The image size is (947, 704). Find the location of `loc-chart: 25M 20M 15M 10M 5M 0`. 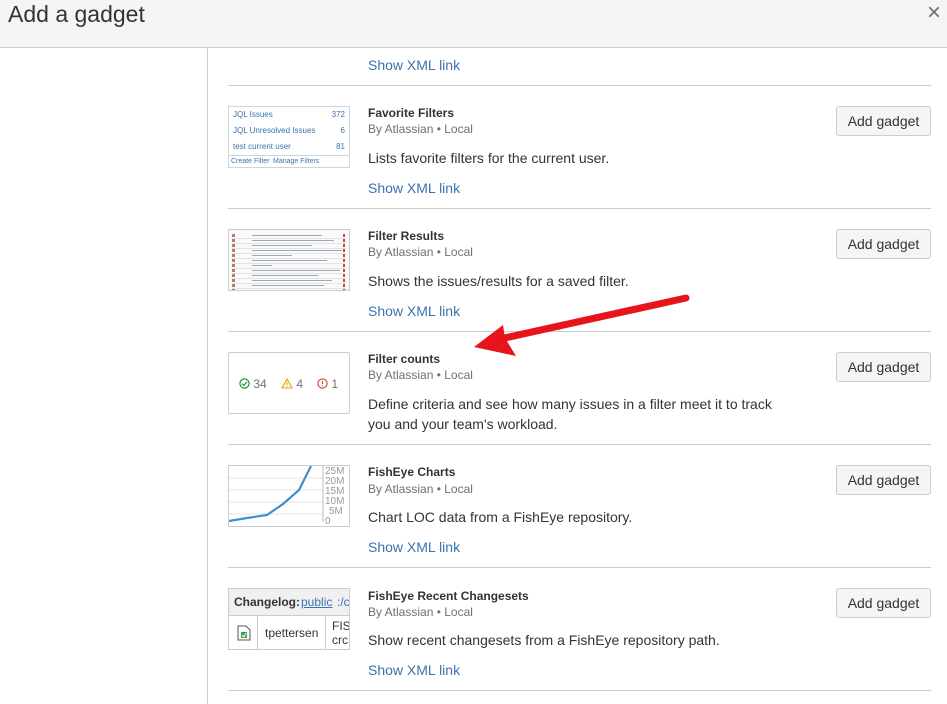

loc-chart: 25M 20M 15M 10M 5M 0 is located at coordinates (286, 496).